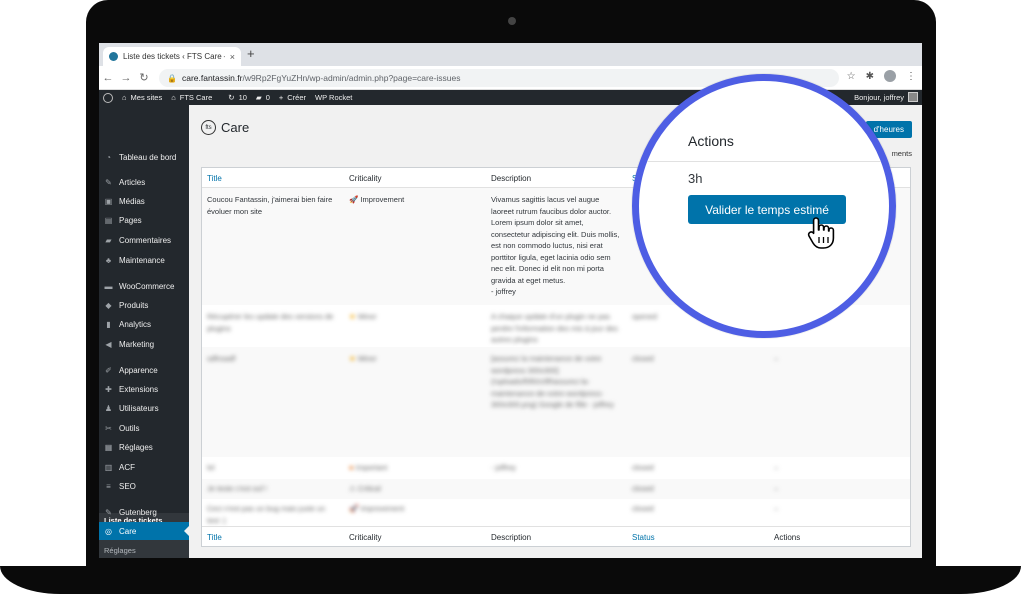 The height and width of the screenshot is (594, 1021). I want to click on forward-arrow-icon: →, so click(126, 78).